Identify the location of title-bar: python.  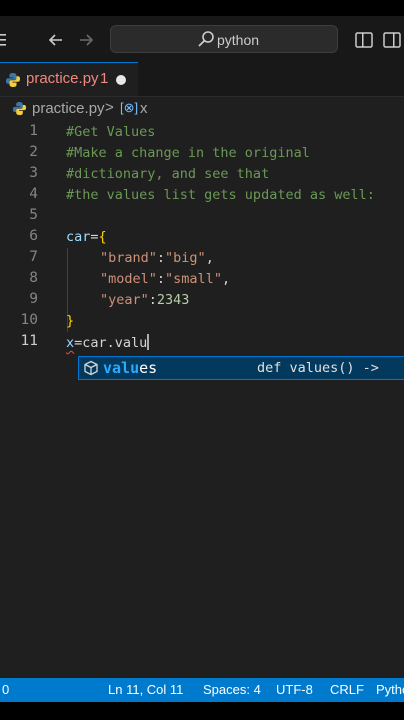
(202, 39).